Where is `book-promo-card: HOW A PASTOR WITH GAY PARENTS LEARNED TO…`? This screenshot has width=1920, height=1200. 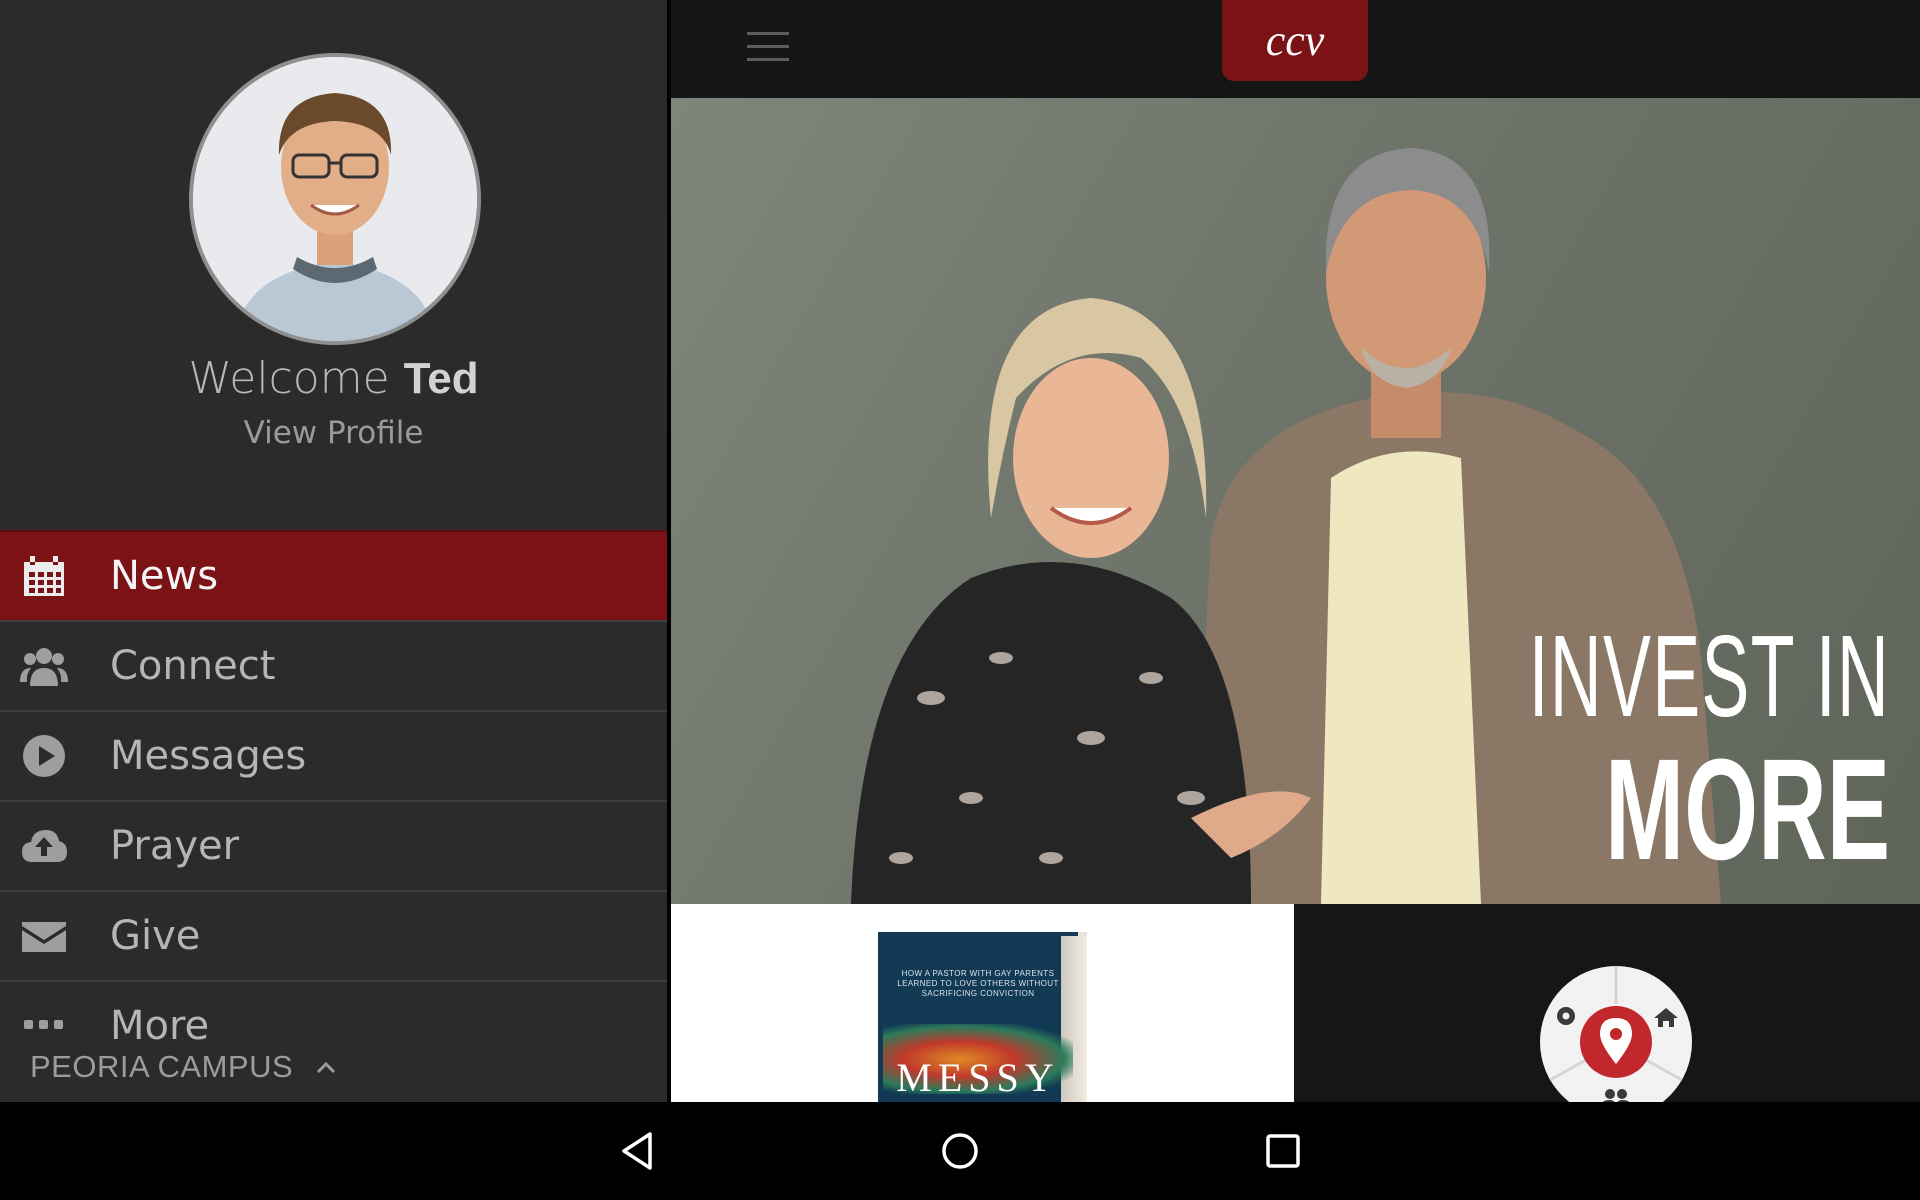
book-promo-card: HOW A PASTOR WITH GAY PARENTS LEARNED TO… is located at coordinates (982, 1003).